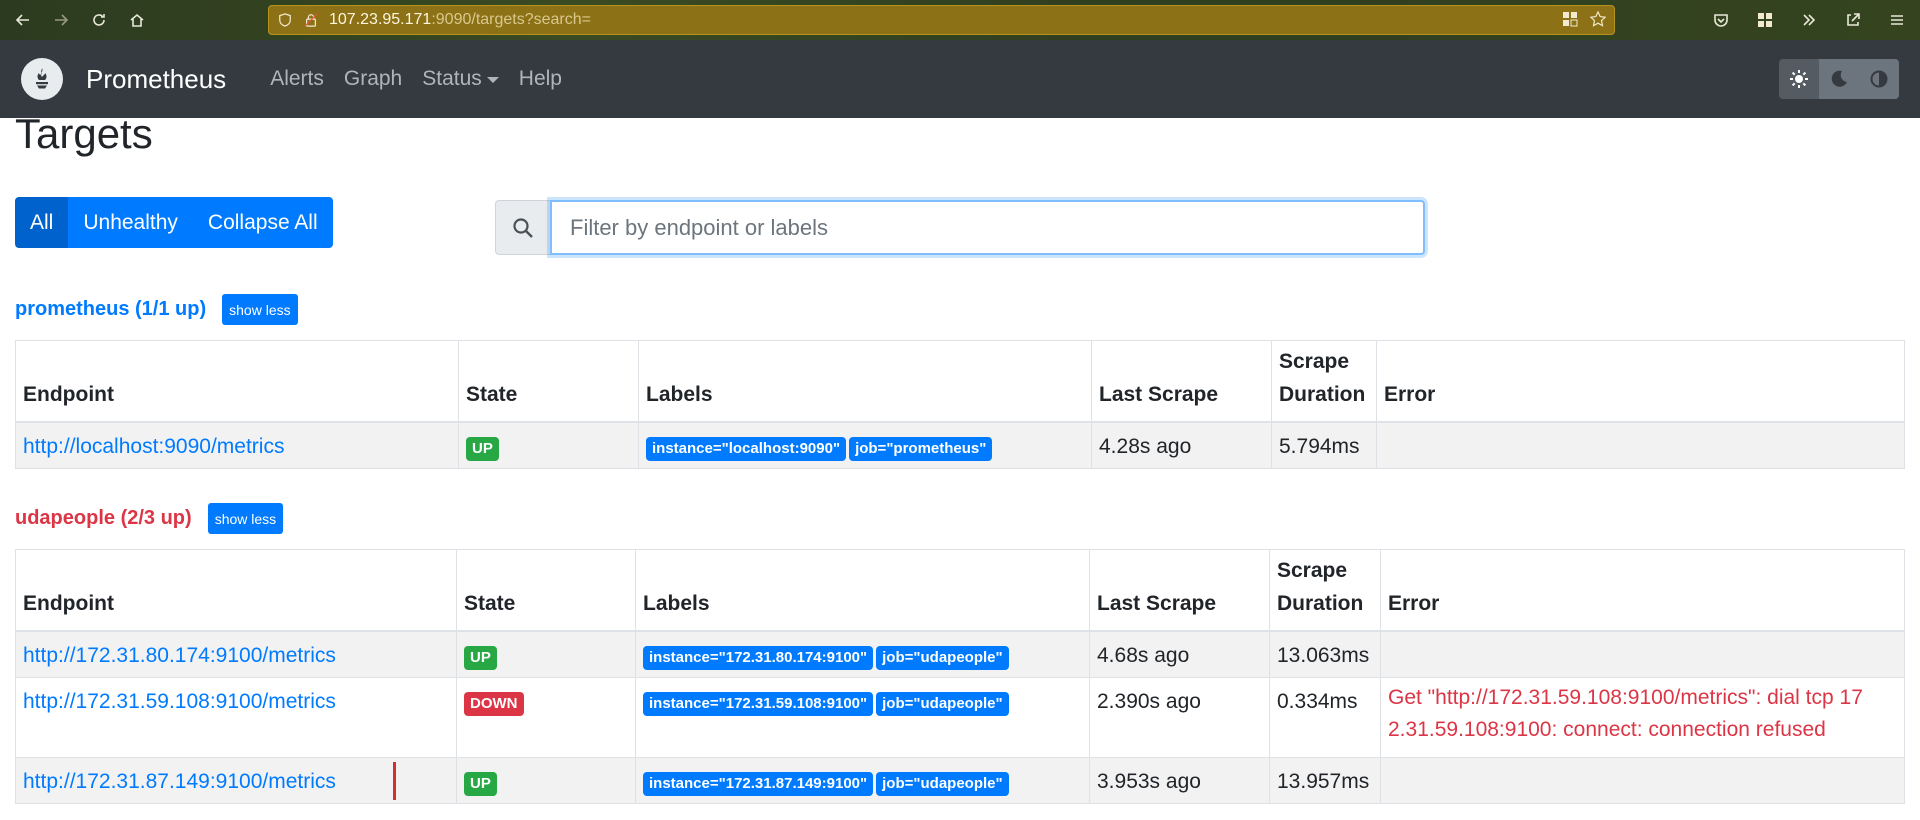  Describe the element at coordinates (758, 657) in the screenshot. I see `label-badge: instance="172.31.80.174:9100"` at that location.